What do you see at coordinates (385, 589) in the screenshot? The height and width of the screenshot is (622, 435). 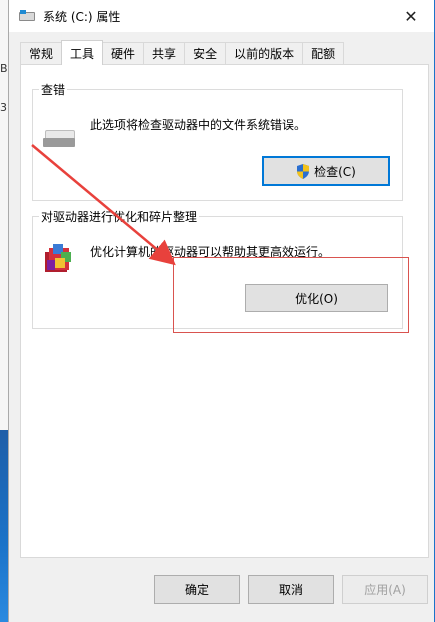 I see `apply-button: 应用(A)` at bounding box center [385, 589].